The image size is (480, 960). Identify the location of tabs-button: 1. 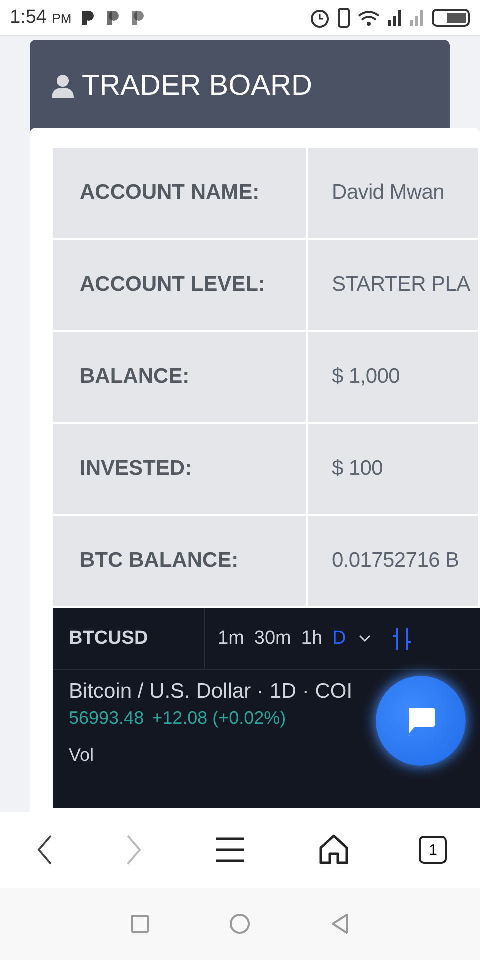
(433, 850).